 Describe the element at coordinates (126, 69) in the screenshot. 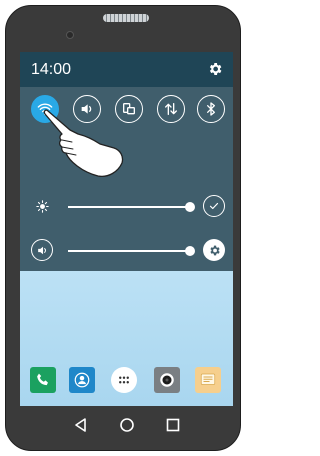

I see `status-bar: 14:00` at that location.